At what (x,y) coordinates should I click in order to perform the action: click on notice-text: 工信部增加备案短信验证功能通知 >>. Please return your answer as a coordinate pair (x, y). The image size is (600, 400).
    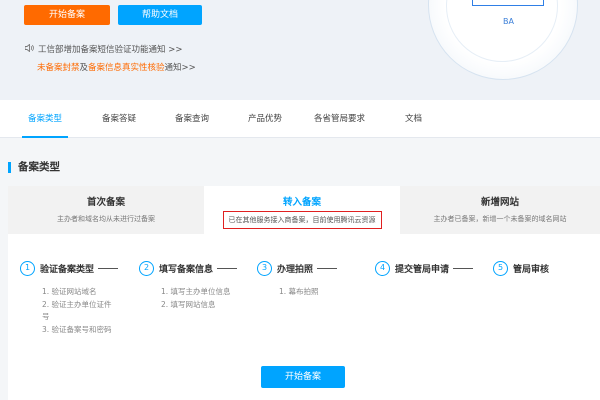
    Looking at the image, I should click on (110, 50).